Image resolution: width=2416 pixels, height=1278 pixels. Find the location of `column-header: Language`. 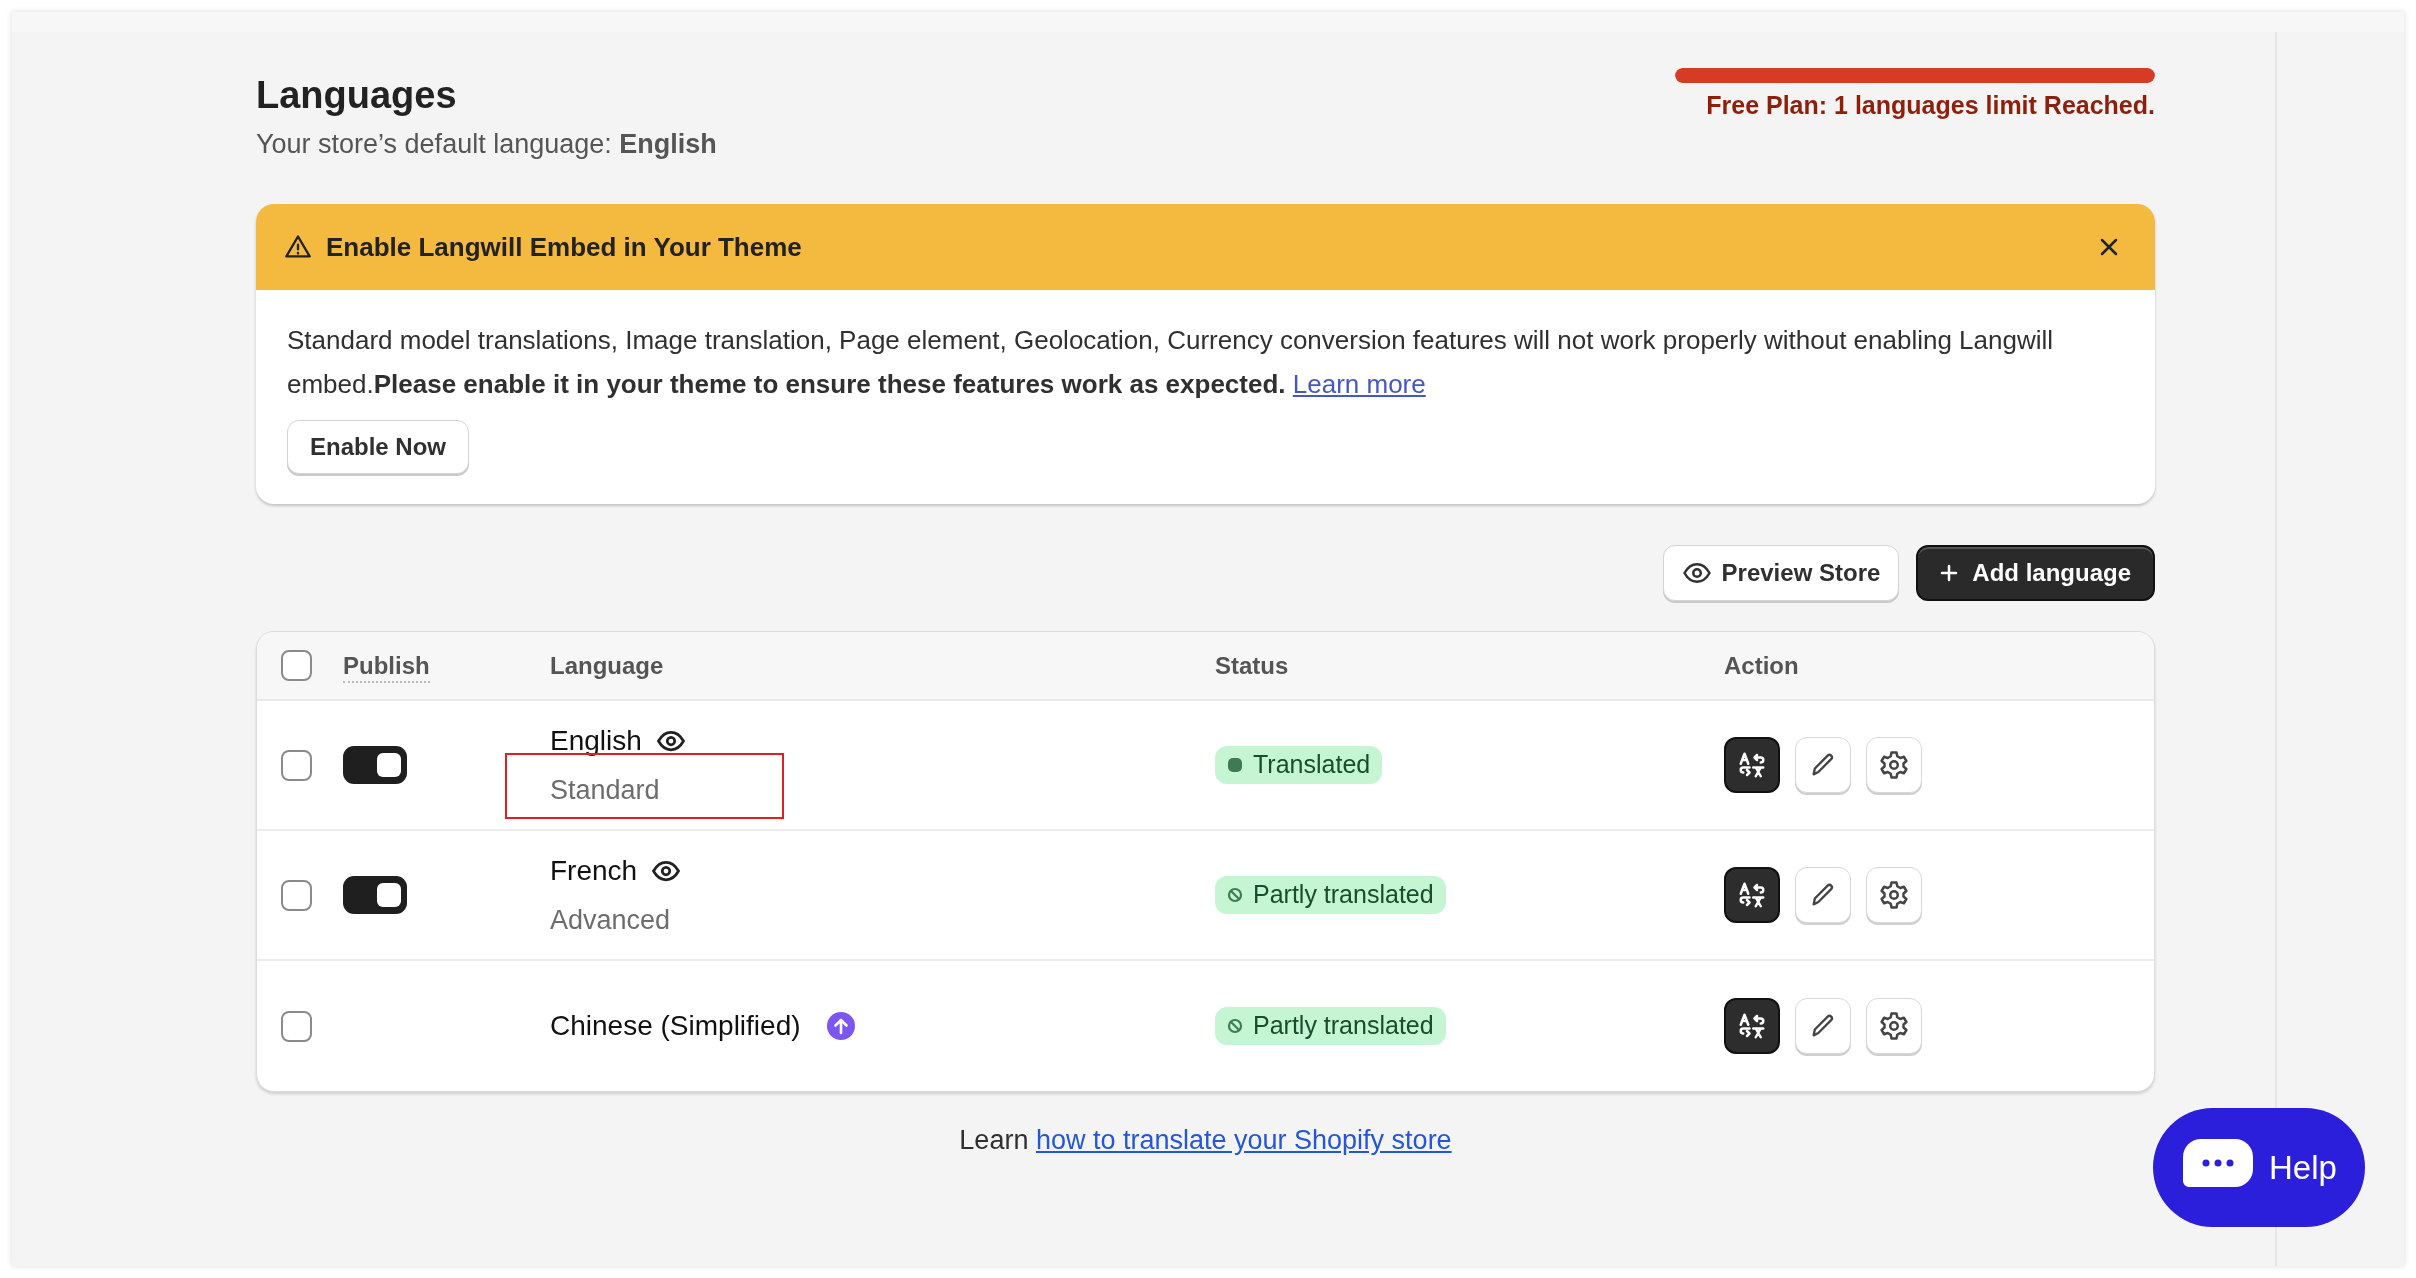

column-header: Language is located at coordinates (607, 665).